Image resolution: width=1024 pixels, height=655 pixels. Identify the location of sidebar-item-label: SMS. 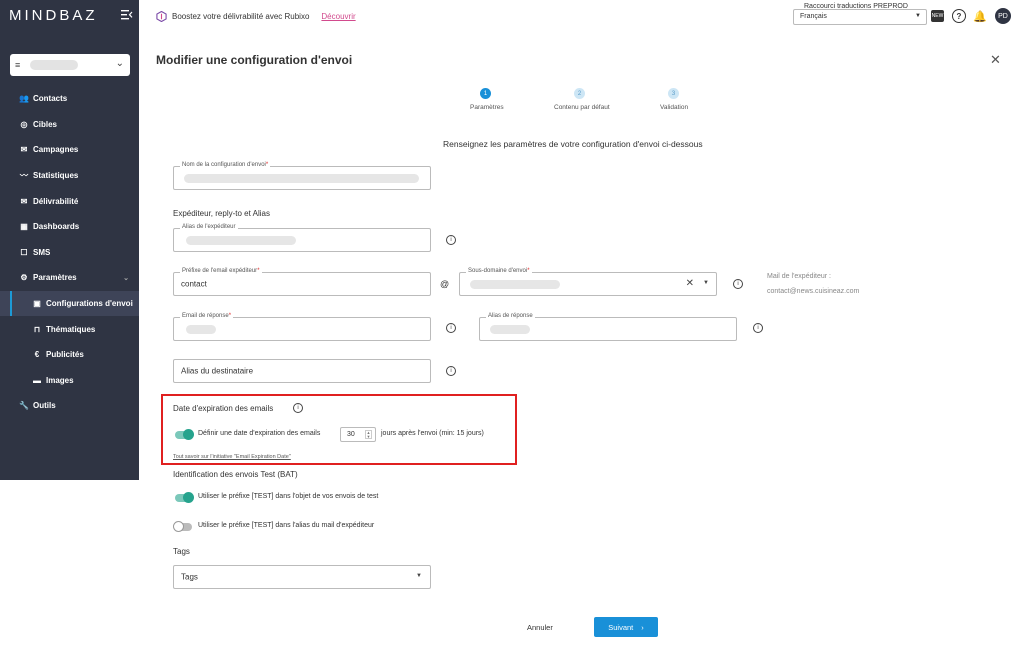
(42, 252).